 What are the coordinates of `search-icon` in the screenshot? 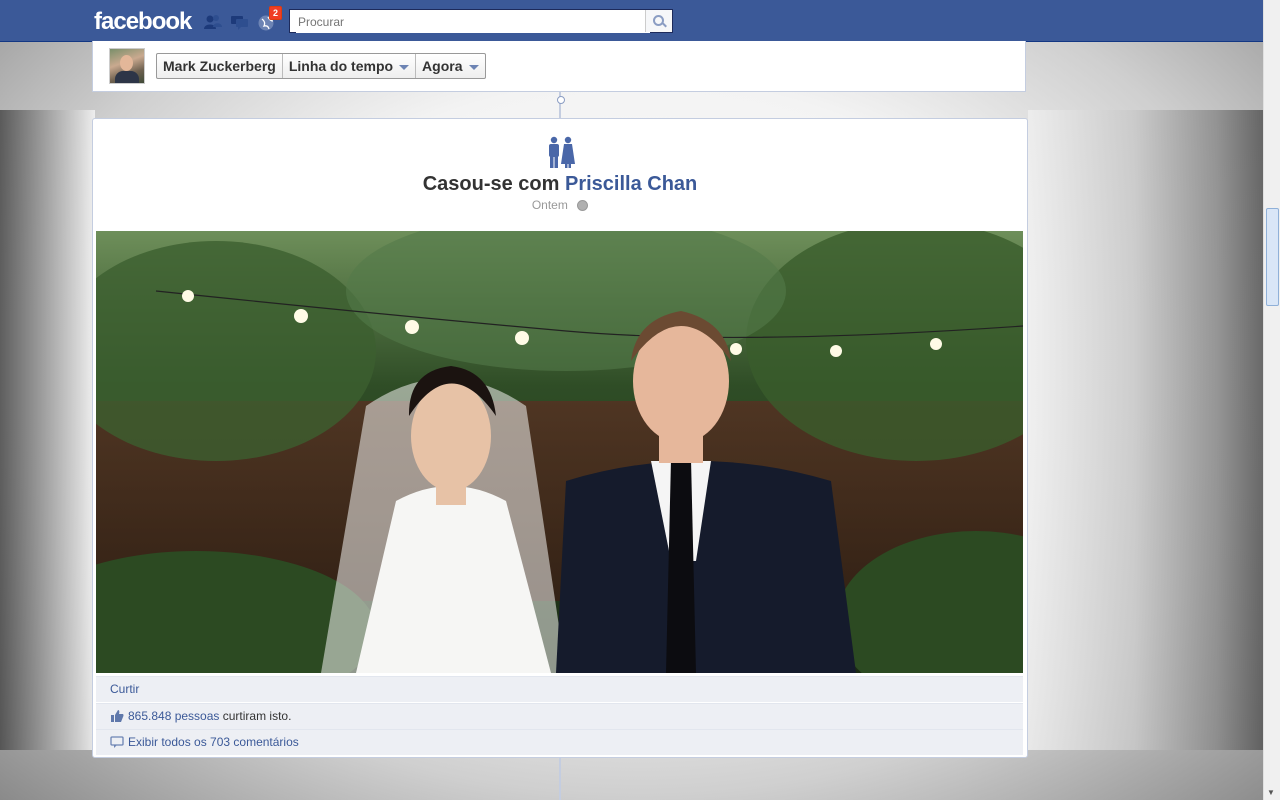 It's located at (658, 20).